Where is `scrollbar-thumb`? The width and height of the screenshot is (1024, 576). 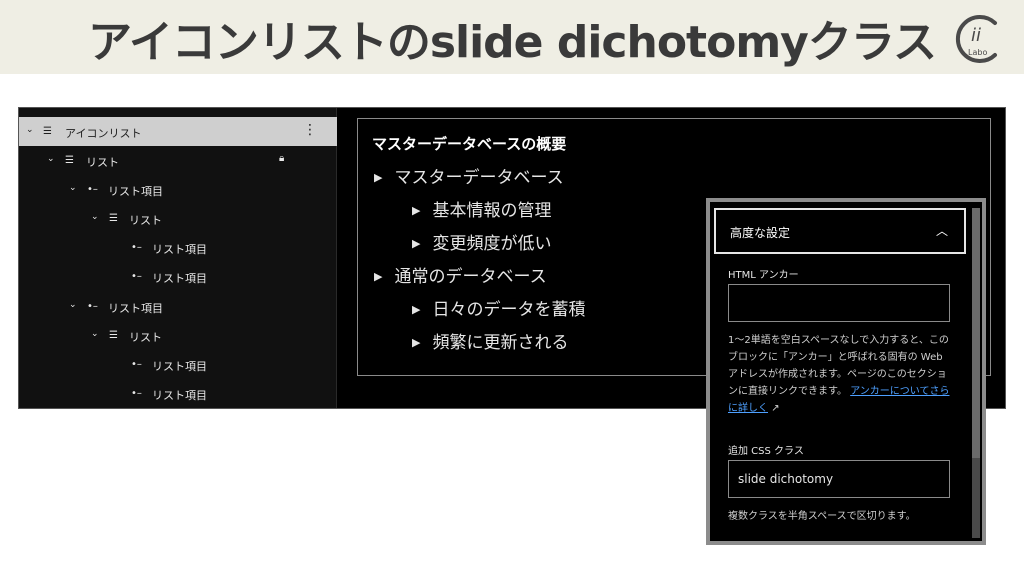 scrollbar-thumb is located at coordinates (976, 333).